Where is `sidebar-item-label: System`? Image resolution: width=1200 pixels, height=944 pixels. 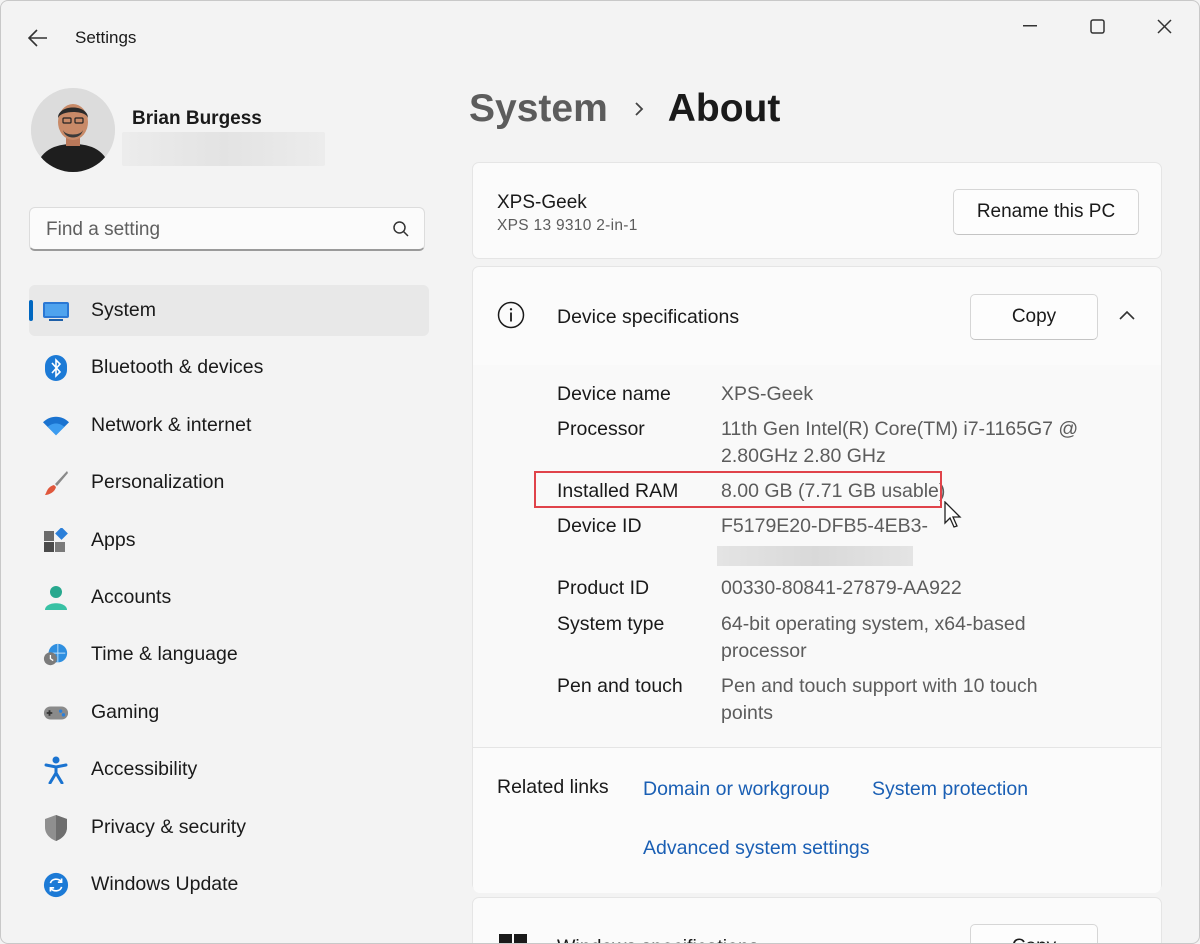
sidebar-item-label: System is located at coordinates (124, 310).